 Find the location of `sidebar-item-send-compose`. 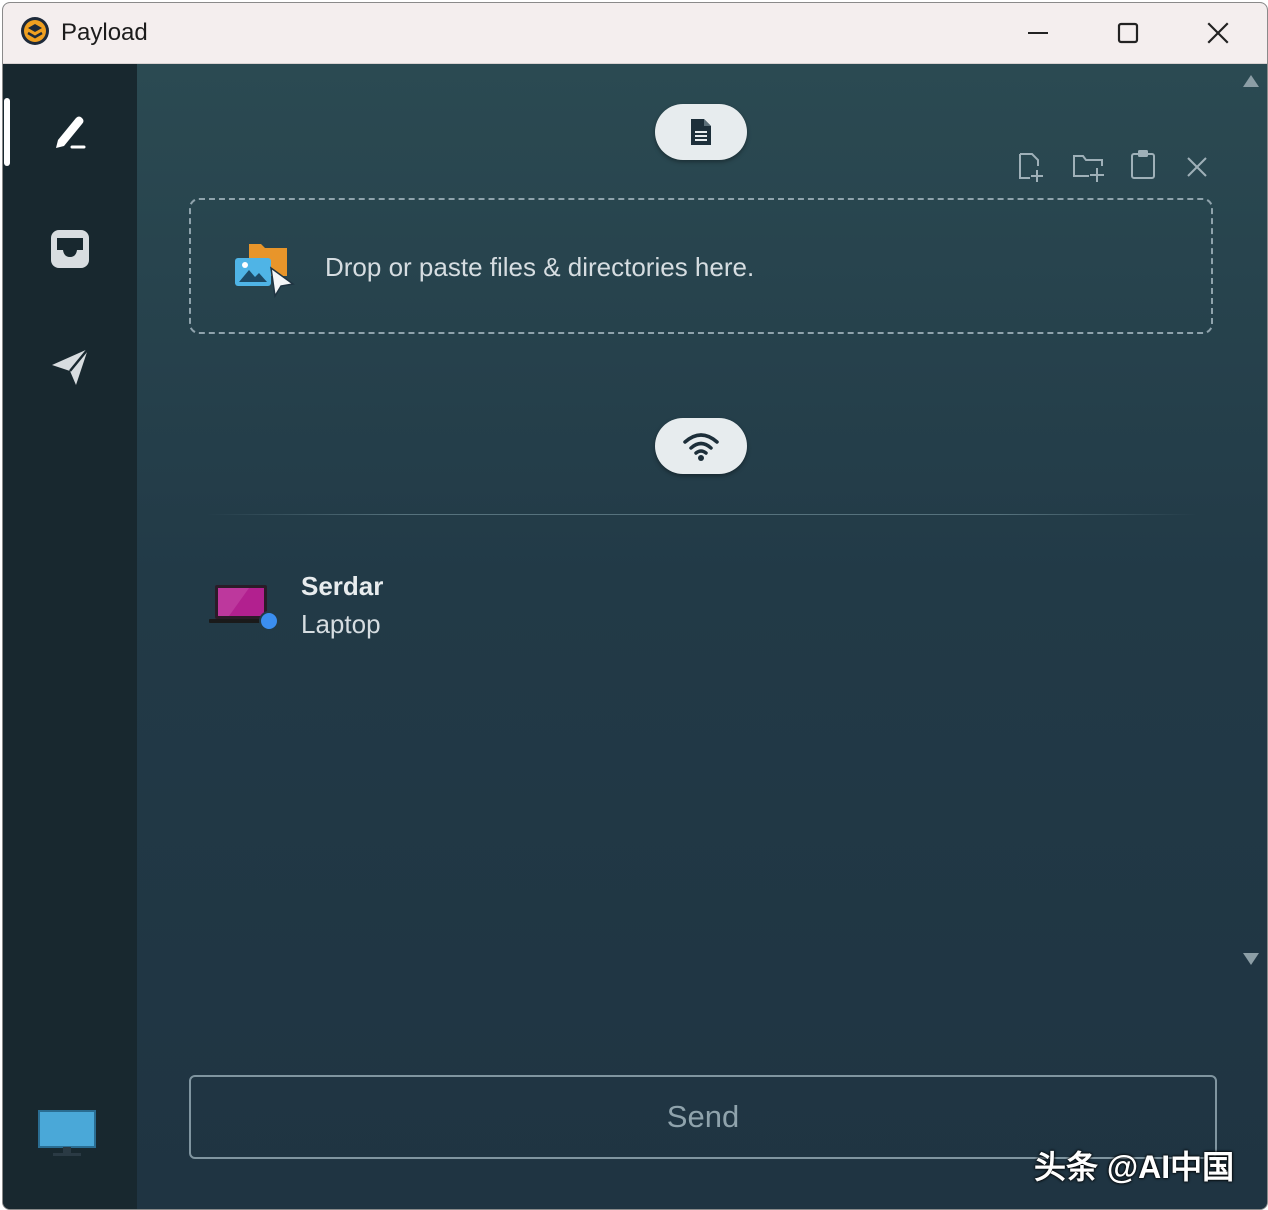

sidebar-item-send-compose is located at coordinates (70, 132).